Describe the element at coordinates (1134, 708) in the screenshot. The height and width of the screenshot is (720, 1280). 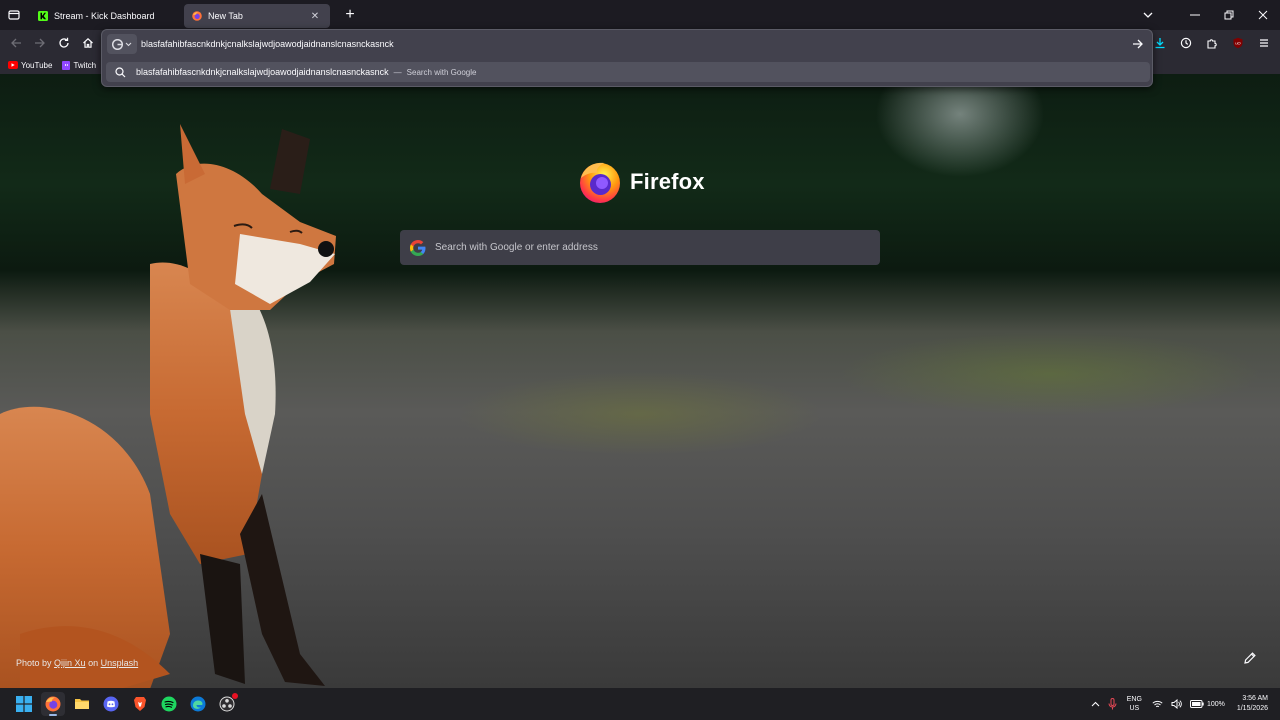
I see `language-region: US` at that location.